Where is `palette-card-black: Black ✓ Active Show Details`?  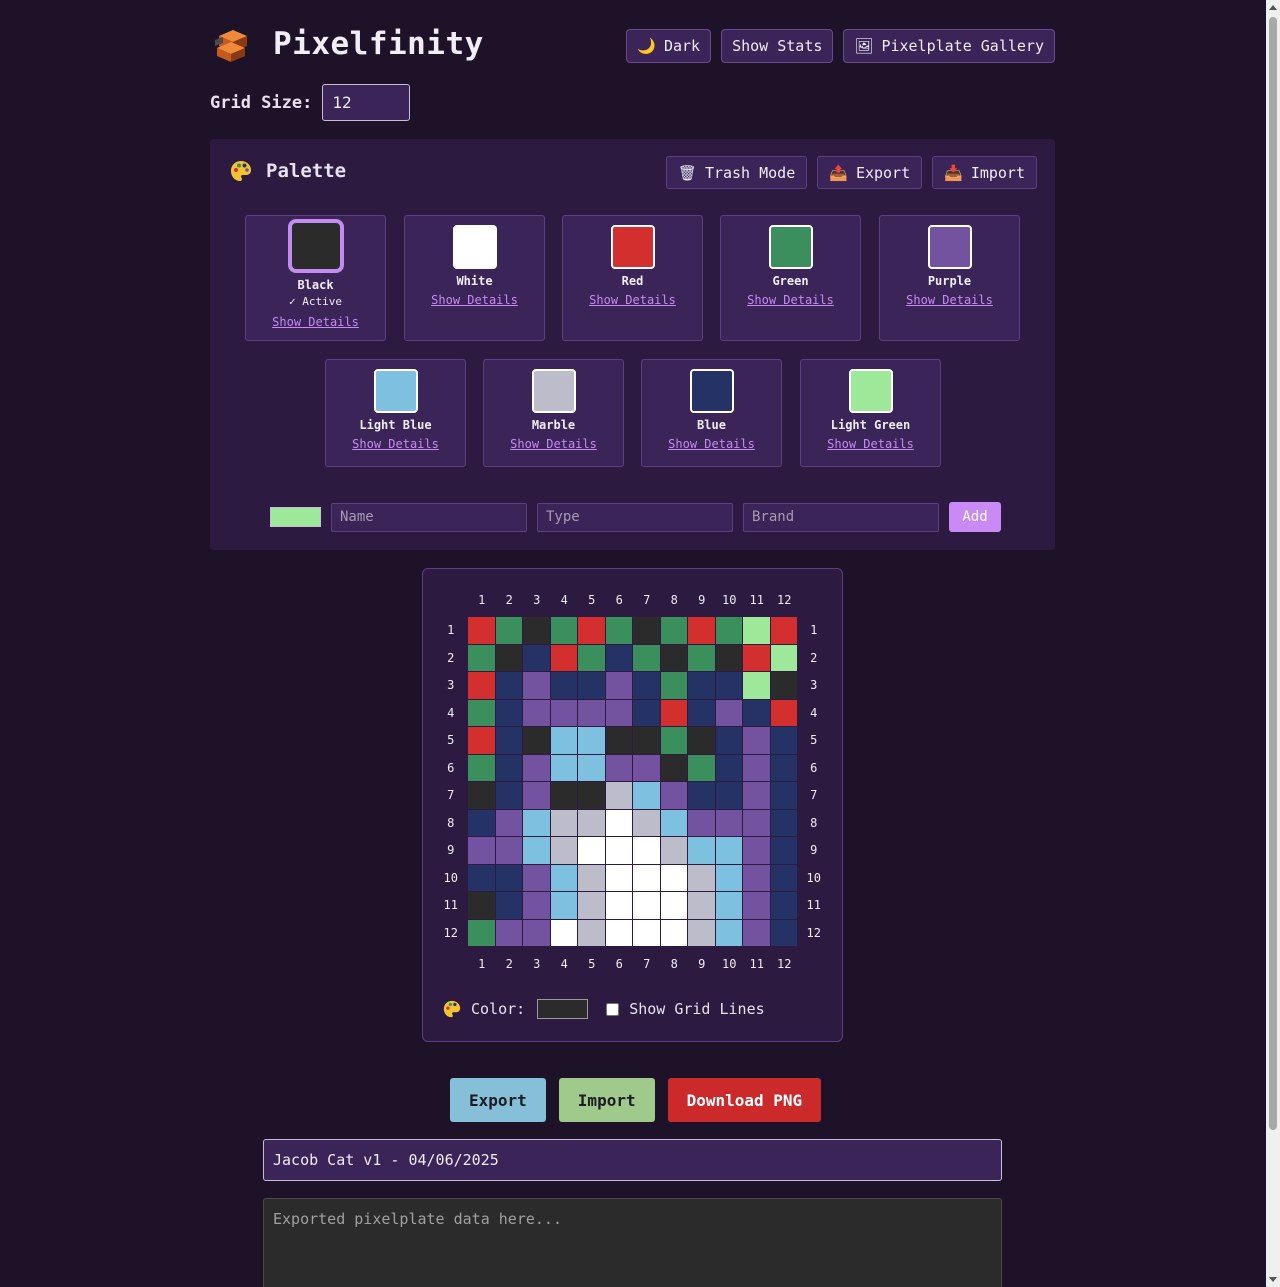 palette-card-black: Black ✓ Active Show Details is located at coordinates (315, 278).